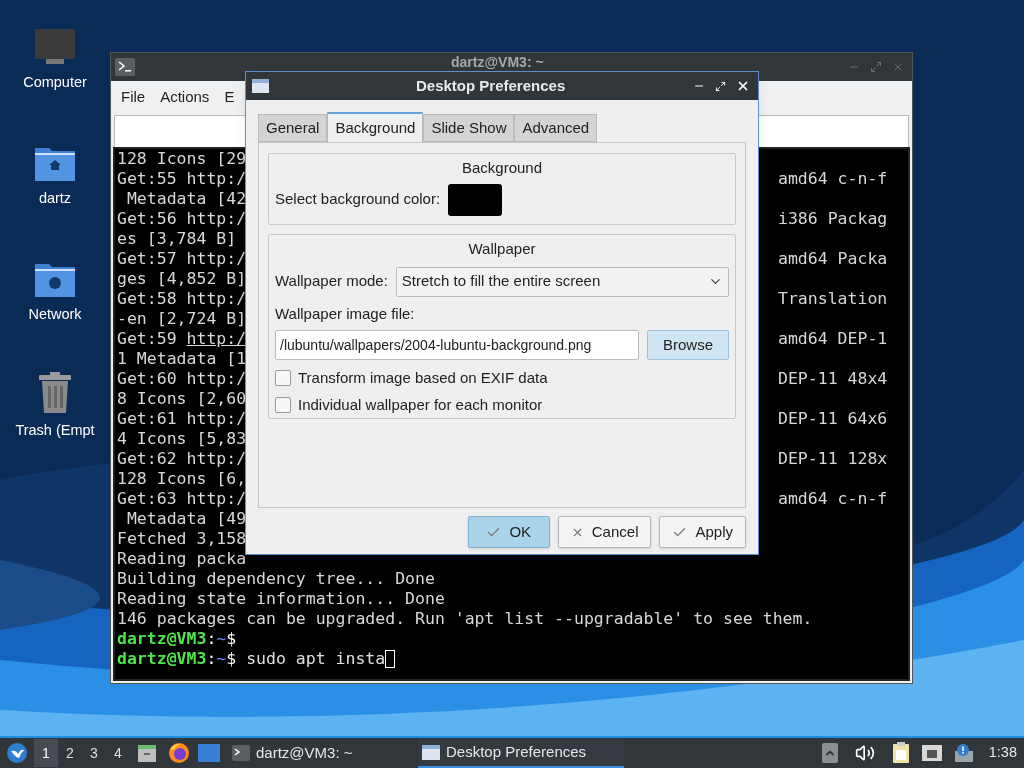 This screenshot has height=768, width=1024. What do you see at coordinates (502, 168) in the screenshot?
I see `group-title: Background` at bounding box center [502, 168].